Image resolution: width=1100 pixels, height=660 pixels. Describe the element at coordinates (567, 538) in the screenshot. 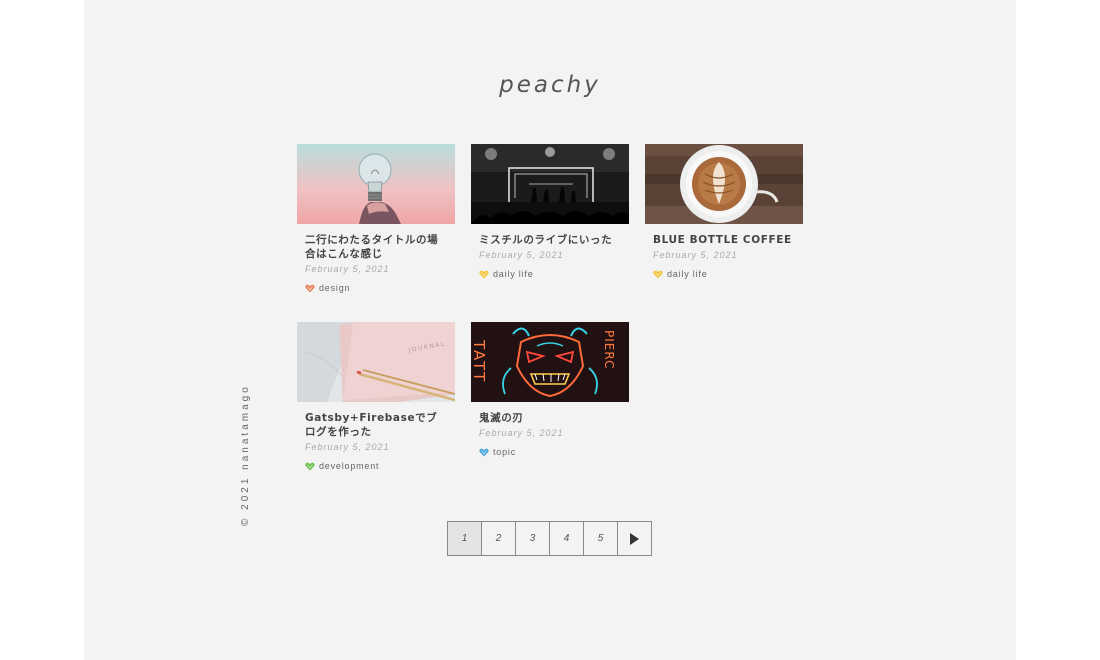

I see `page-4-button: 4` at that location.